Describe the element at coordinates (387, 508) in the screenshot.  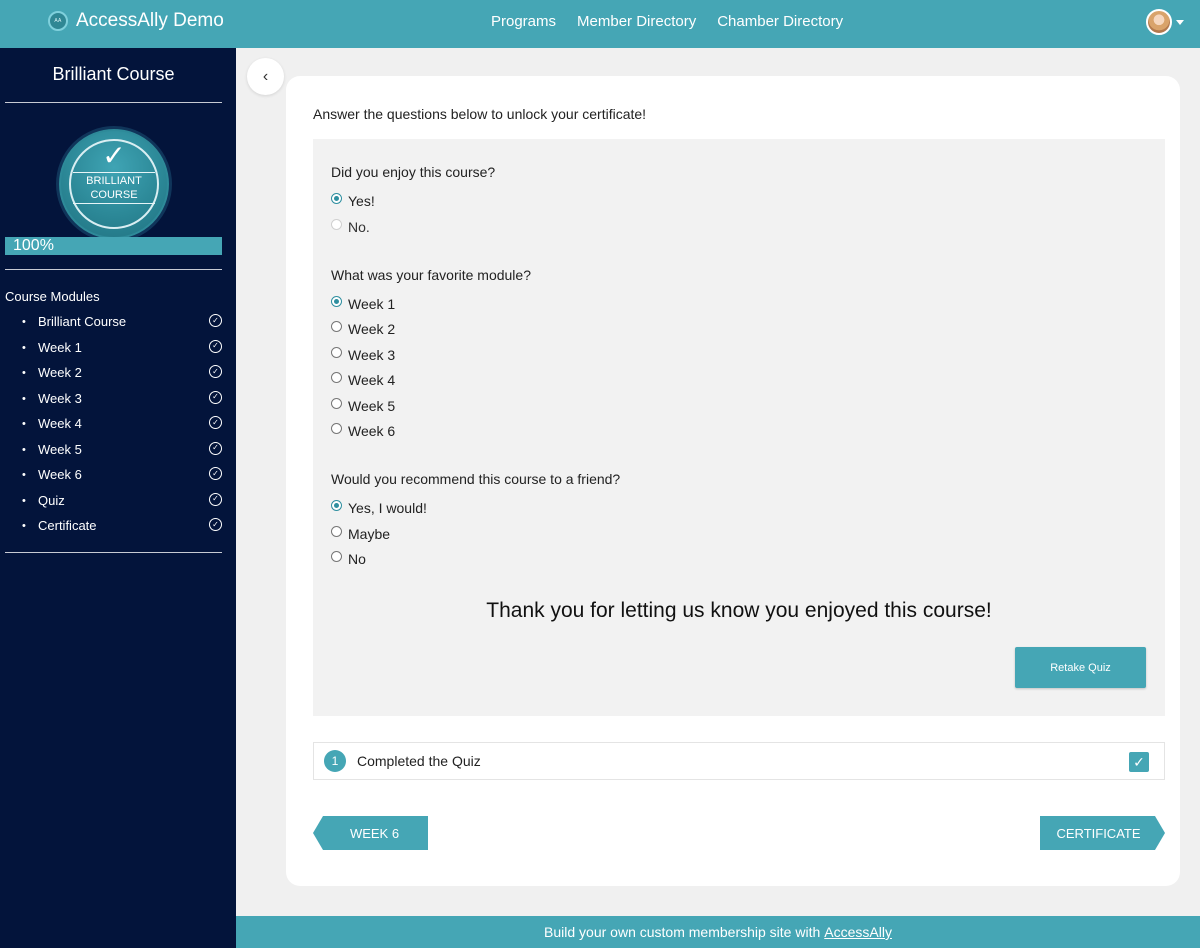
I see `option-label: Yes, I would!` at that location.